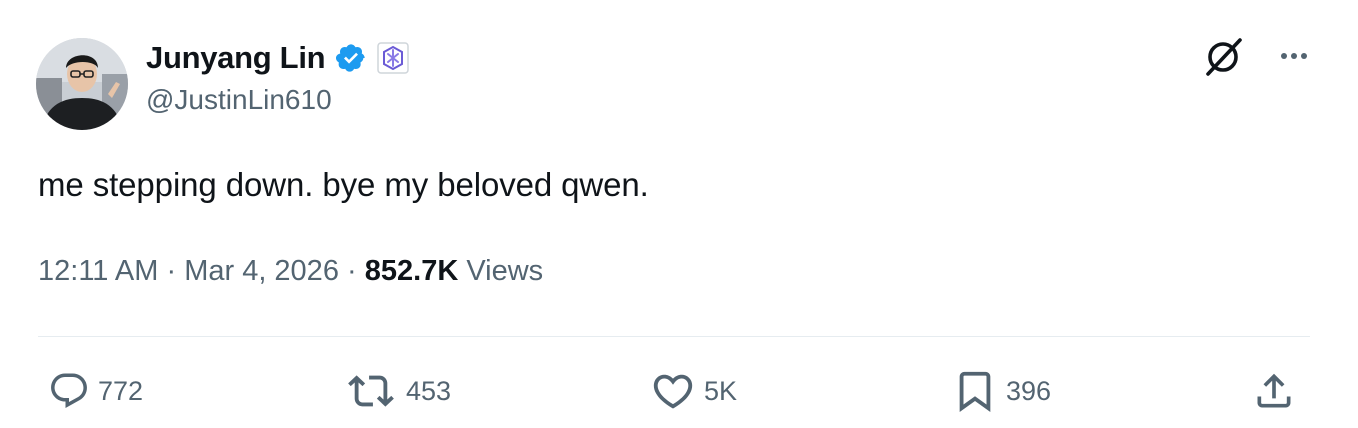 Image resolution: width=1358 pixels, height=428 pixels. I want to click on top-actions, so click(1255, 56).